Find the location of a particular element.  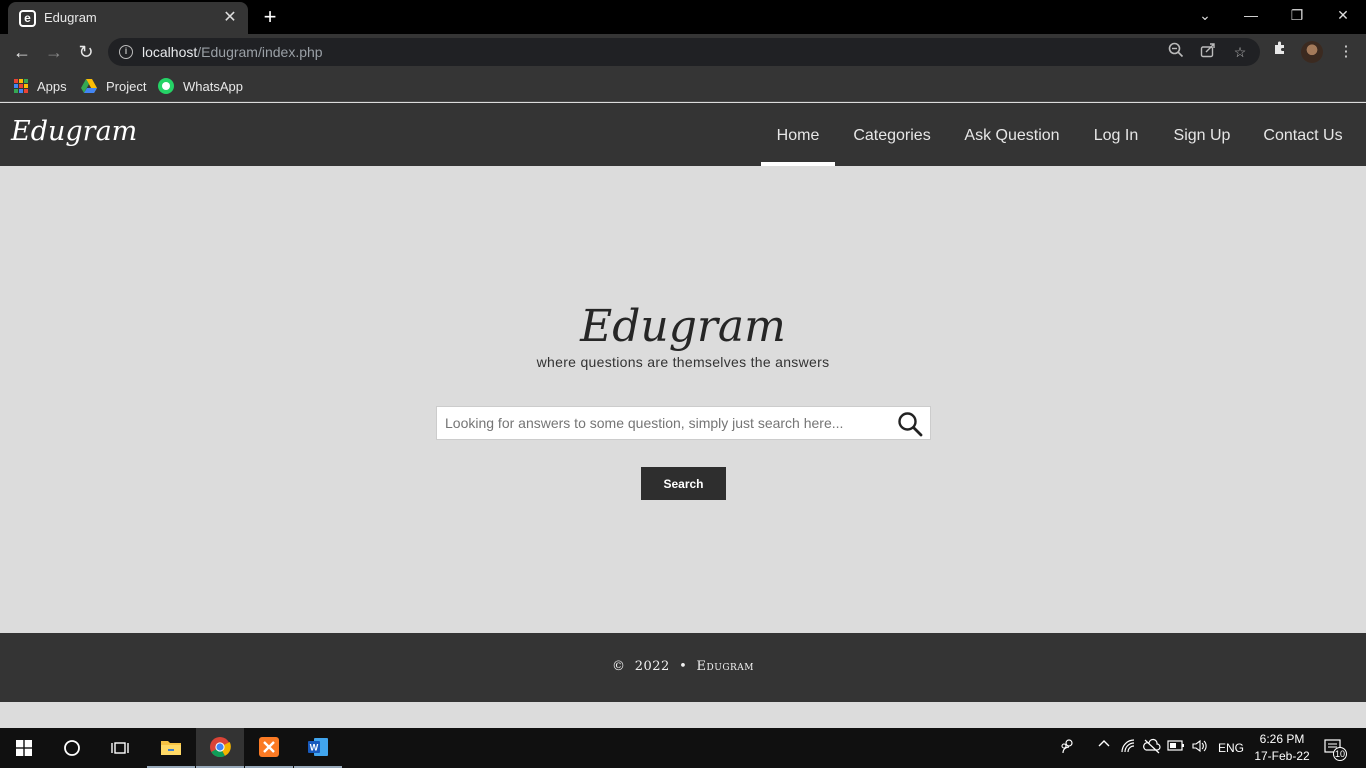

cortana-search-icon is located at coordinates (72, 748).